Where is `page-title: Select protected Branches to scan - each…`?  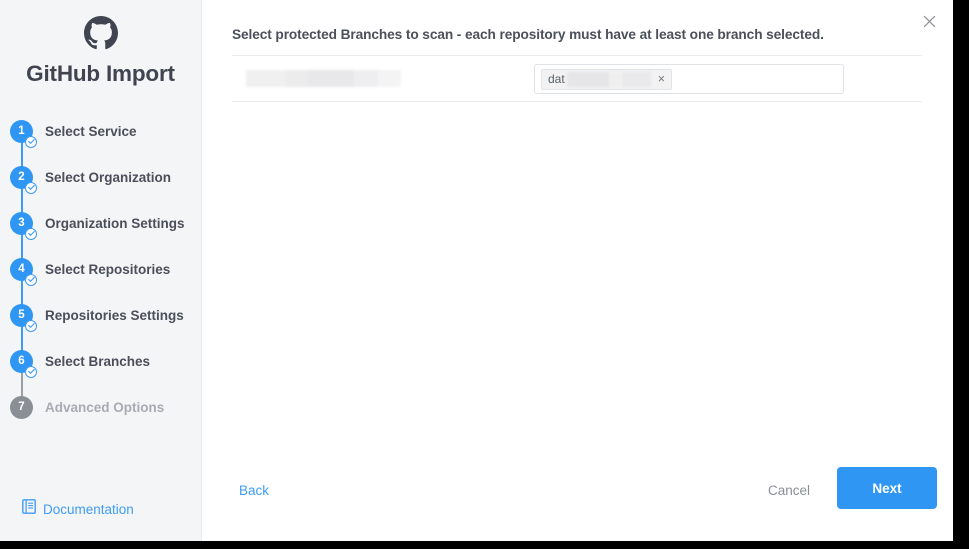 page-title: Select protected Branches to scan - each… is located at coordinates (528, 34).